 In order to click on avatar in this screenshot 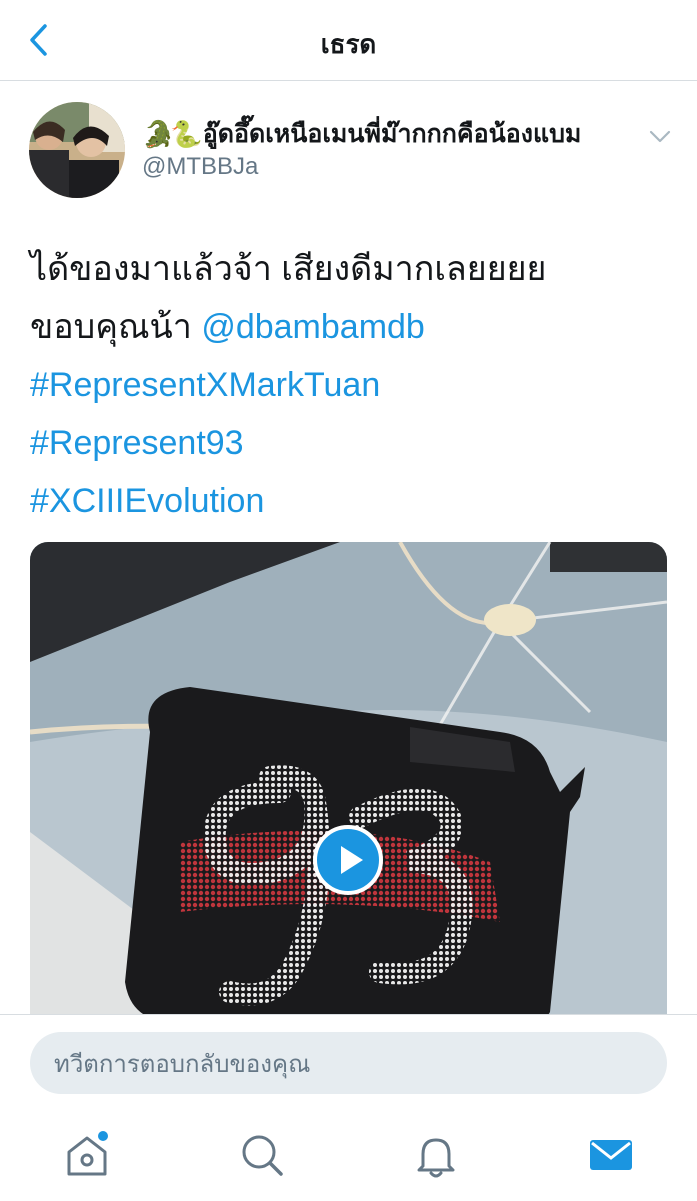, I will do `click(77, 150)`.